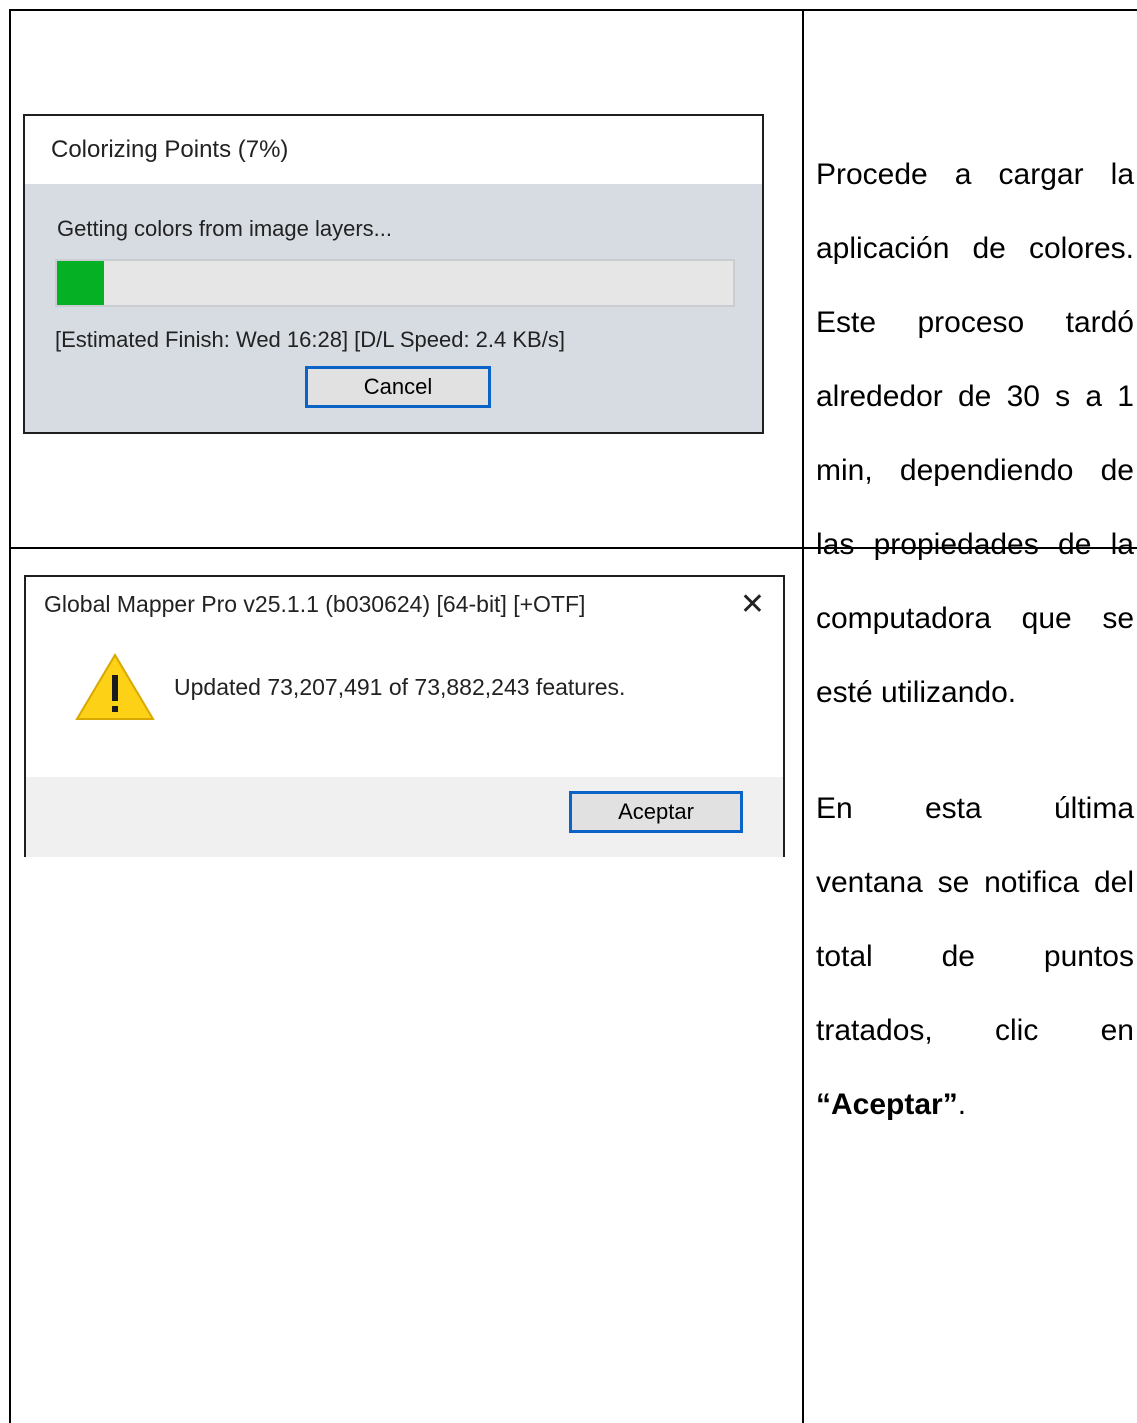 This screenshot has height=1423, width=1137. I want to click on close-icon: ✕, so click(752, 604).